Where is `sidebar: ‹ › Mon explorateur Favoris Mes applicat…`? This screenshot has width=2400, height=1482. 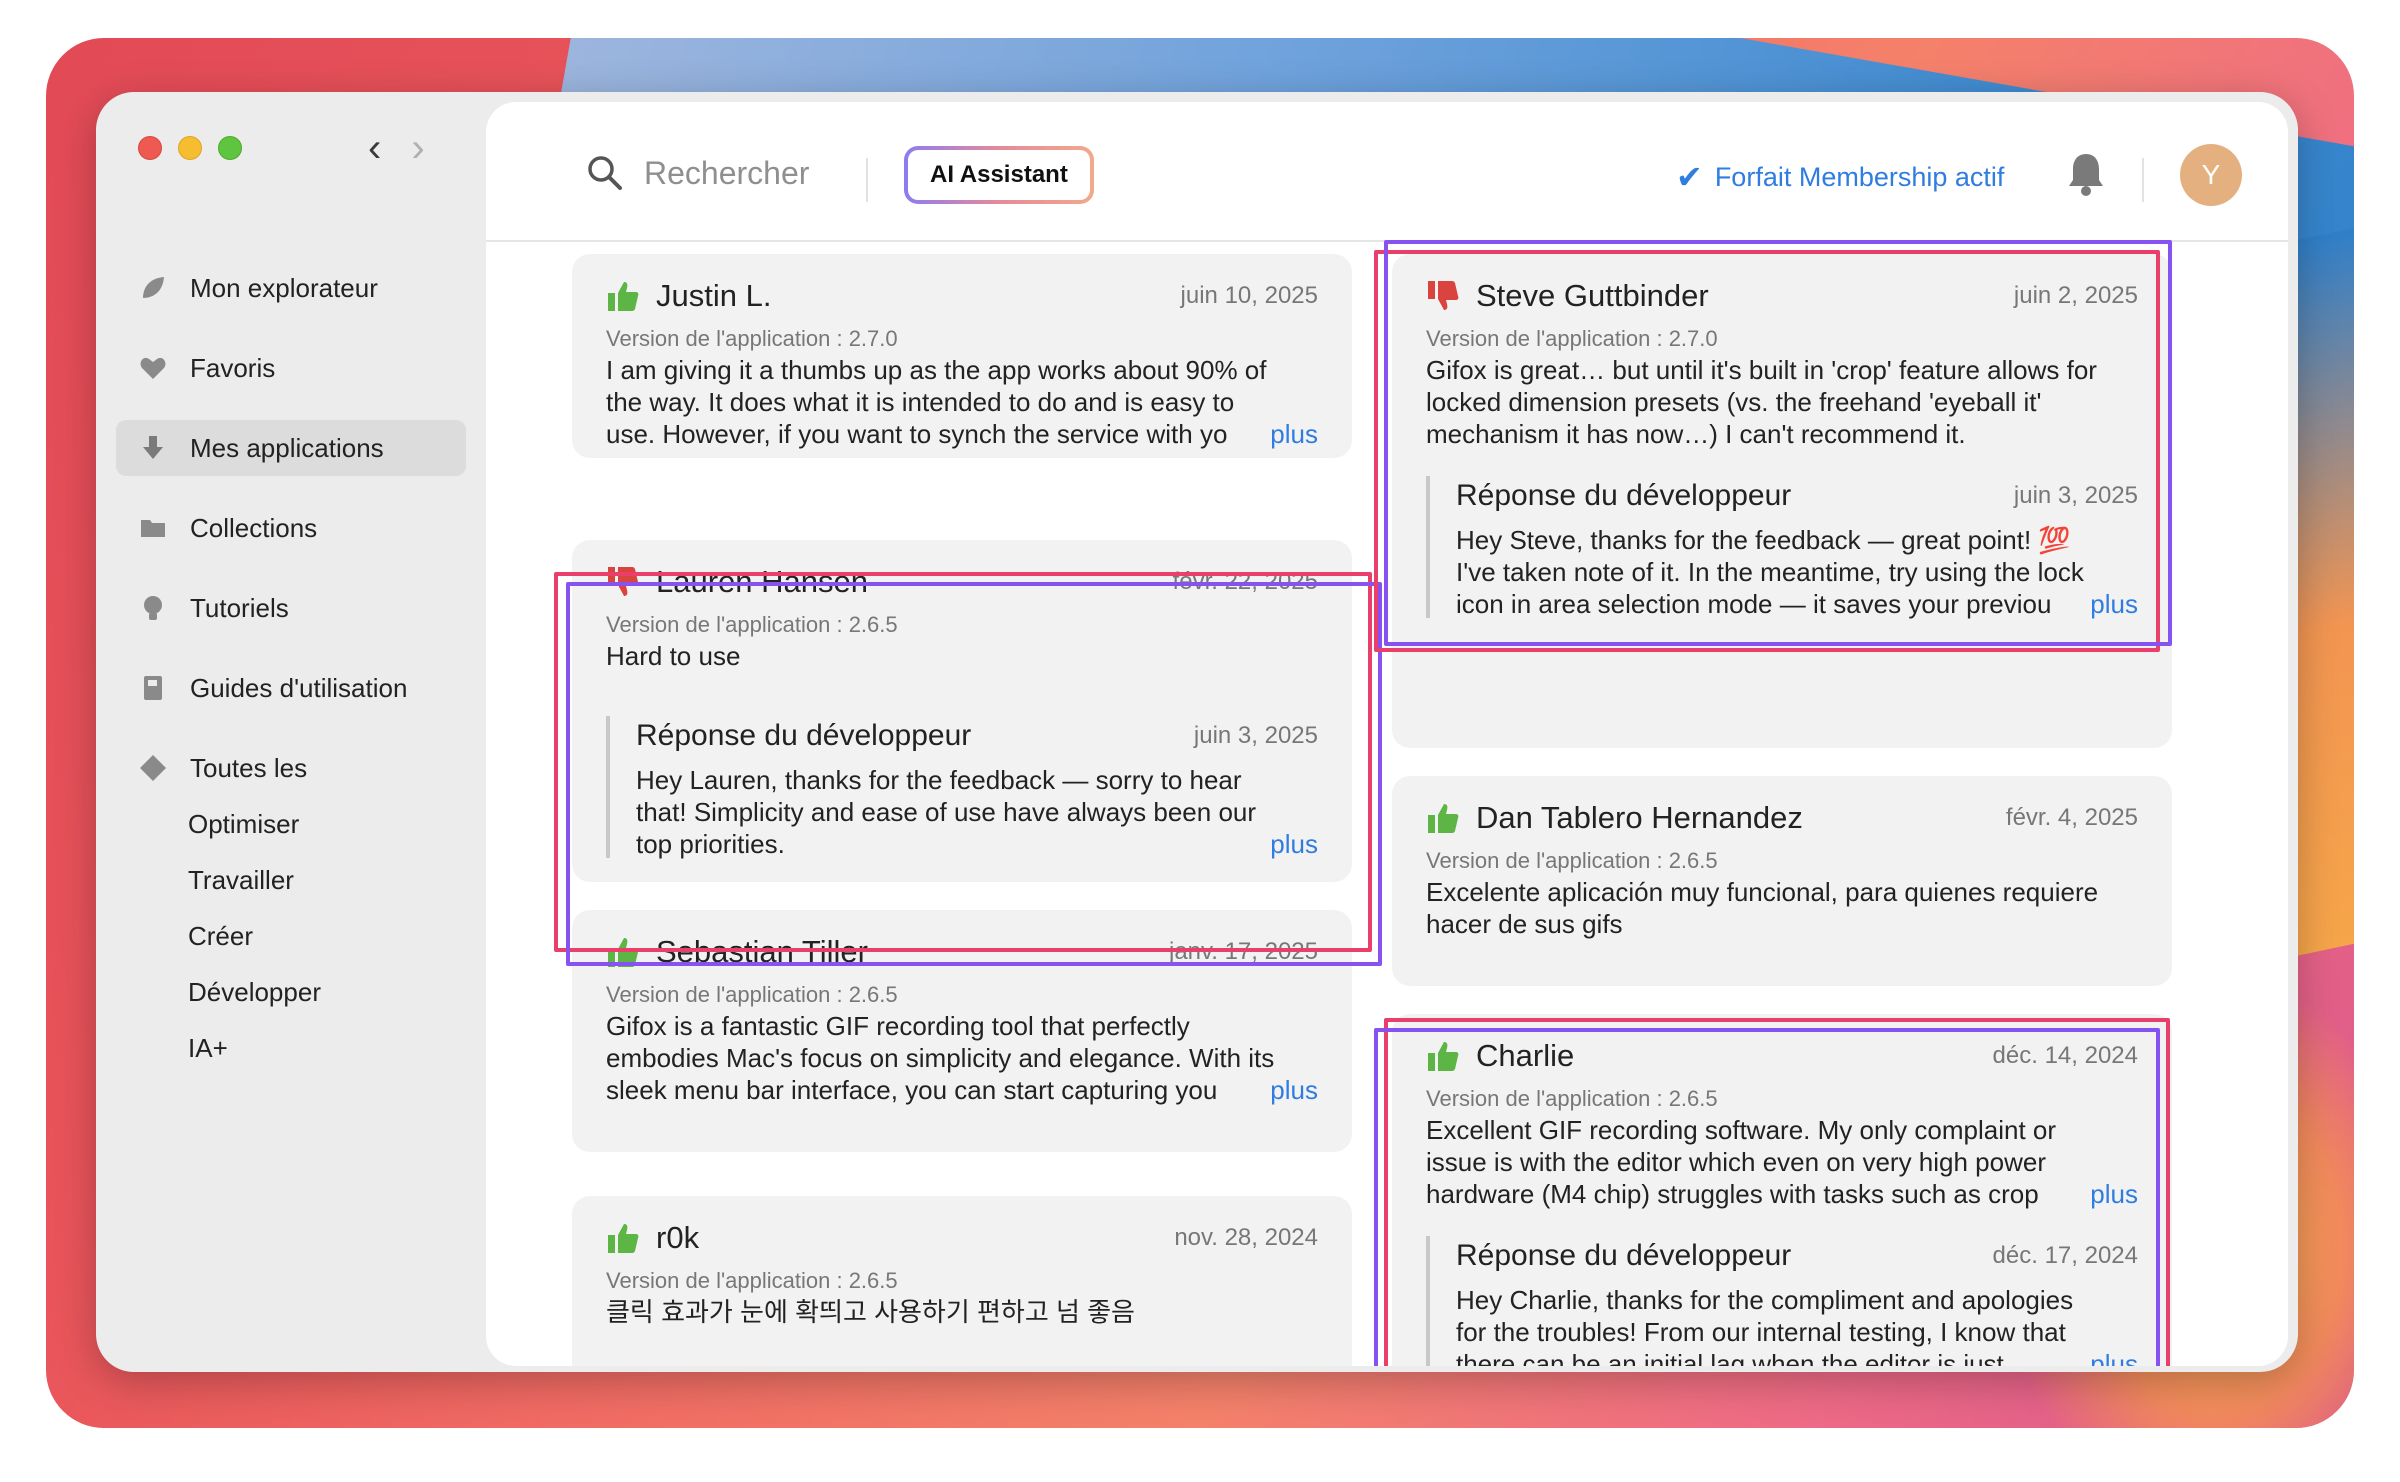 sidebar: ‹ › Mon explorateur Favoris Mes applicat… is located at coordinates (291, 732).